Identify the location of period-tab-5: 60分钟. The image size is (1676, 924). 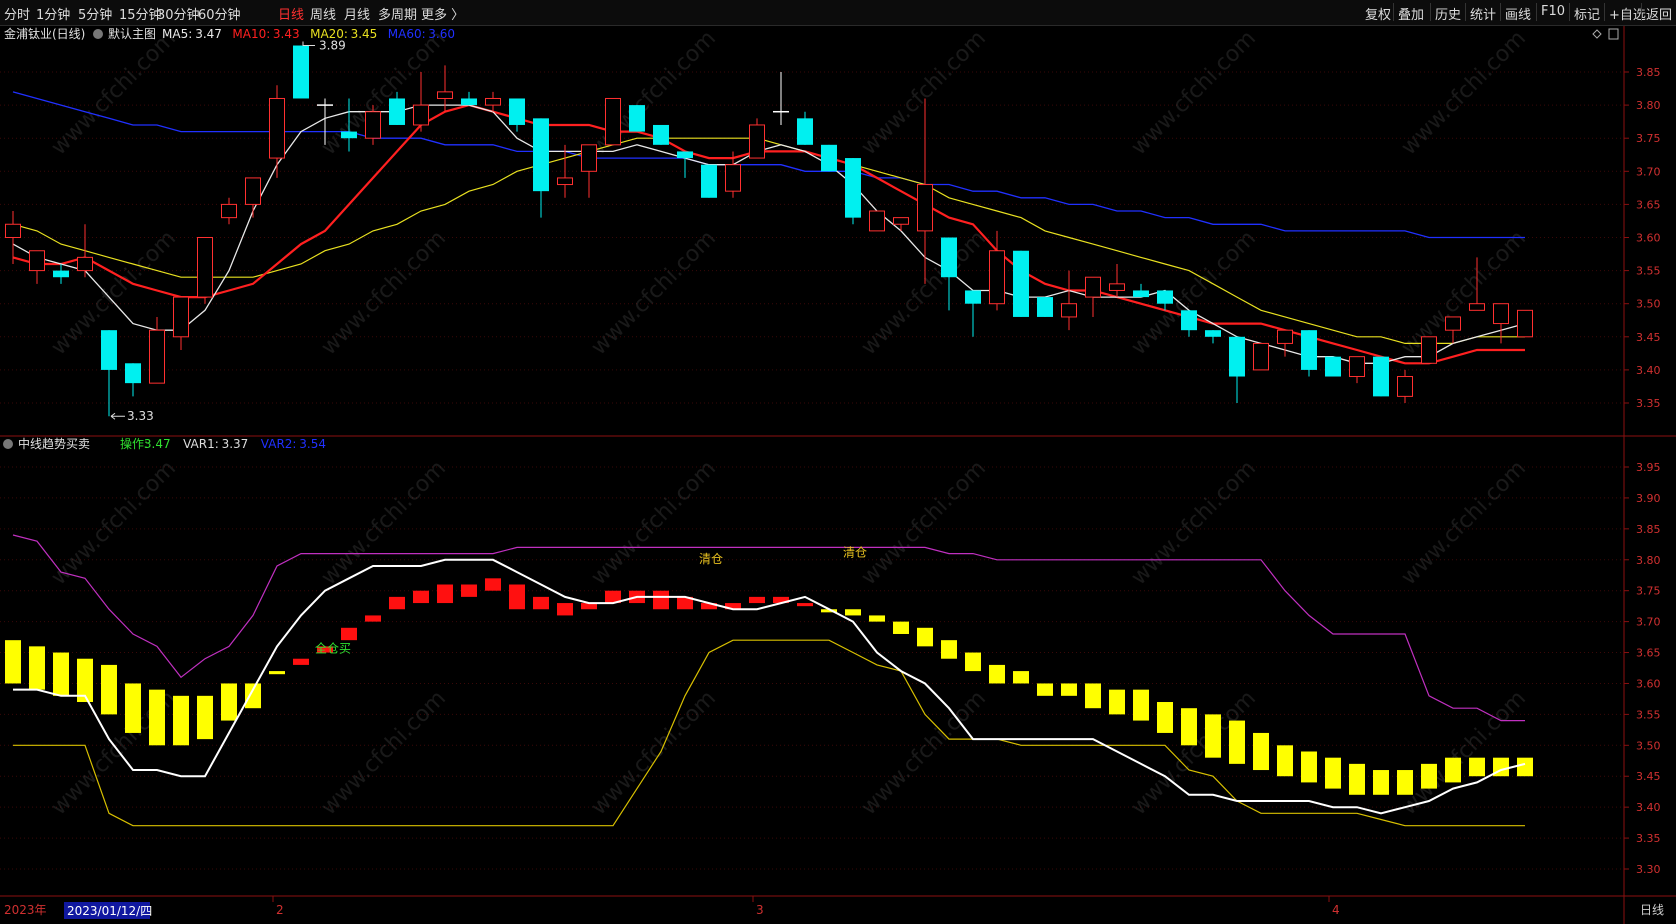
(219, 13).